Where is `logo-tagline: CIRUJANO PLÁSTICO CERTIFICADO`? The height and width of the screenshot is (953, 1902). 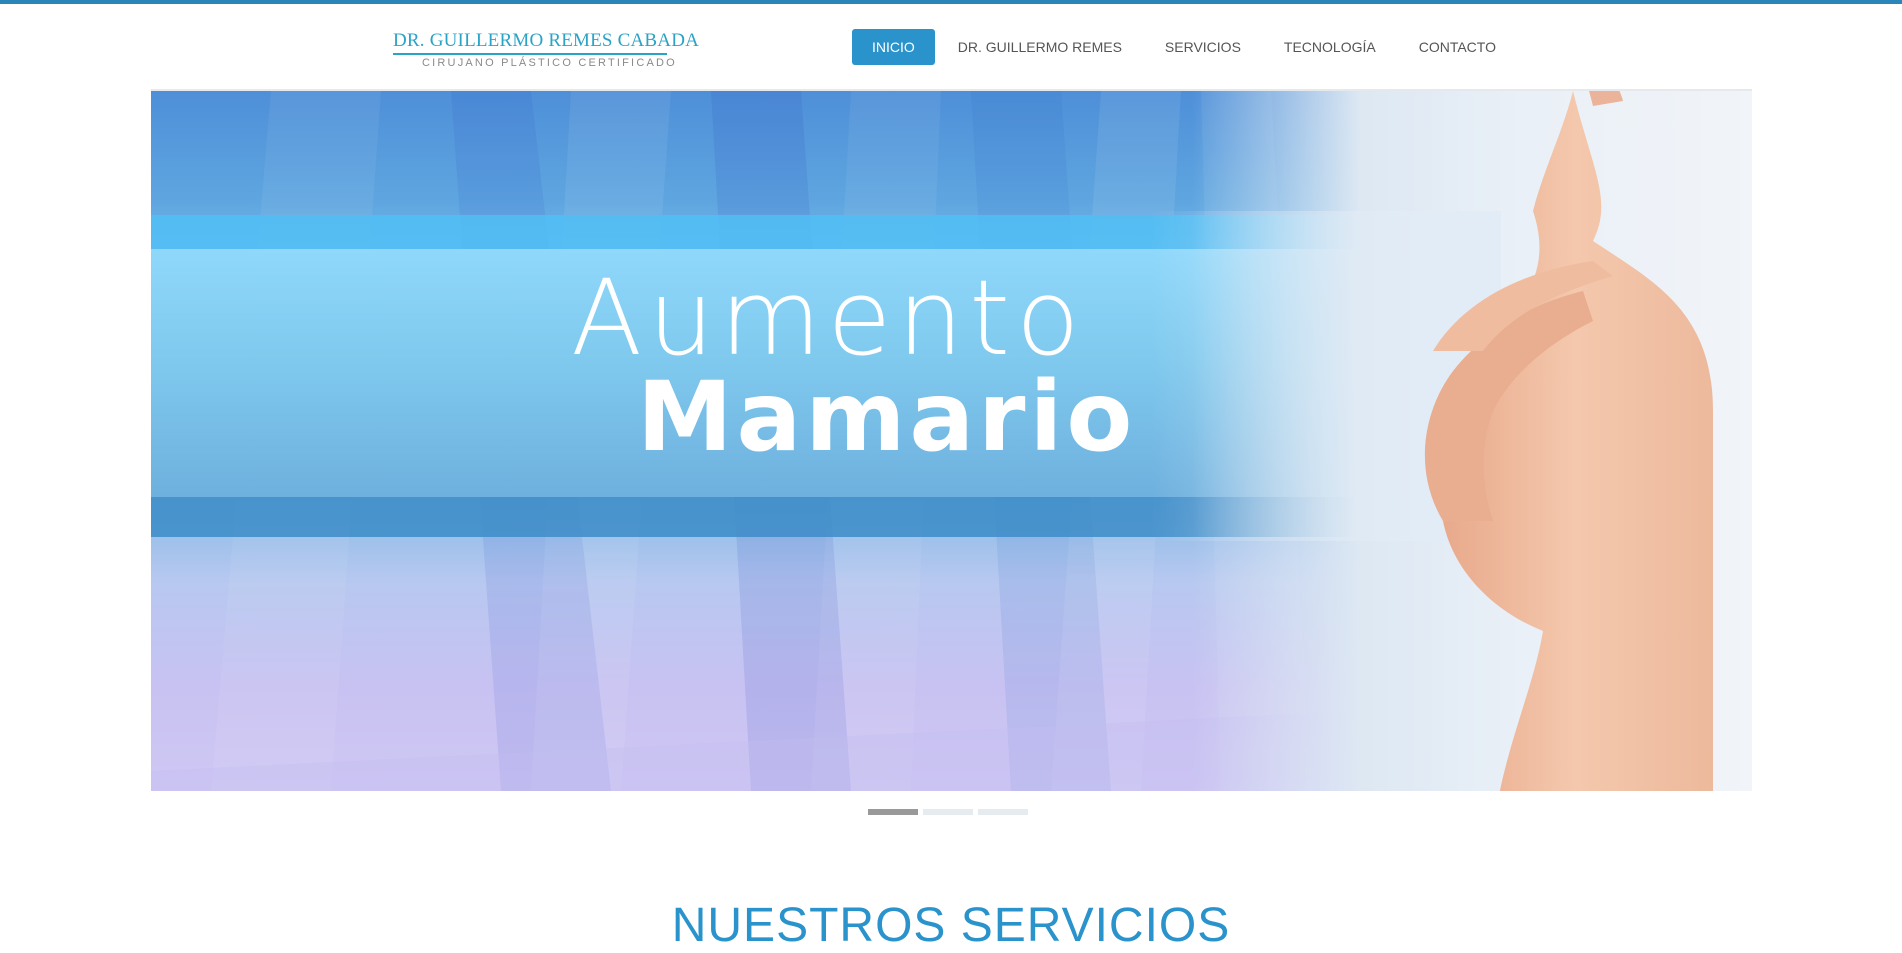
logo-tagline: CIRUJANO PLÁSTICO CERTIFICADO is located at coordinates (549, 63).